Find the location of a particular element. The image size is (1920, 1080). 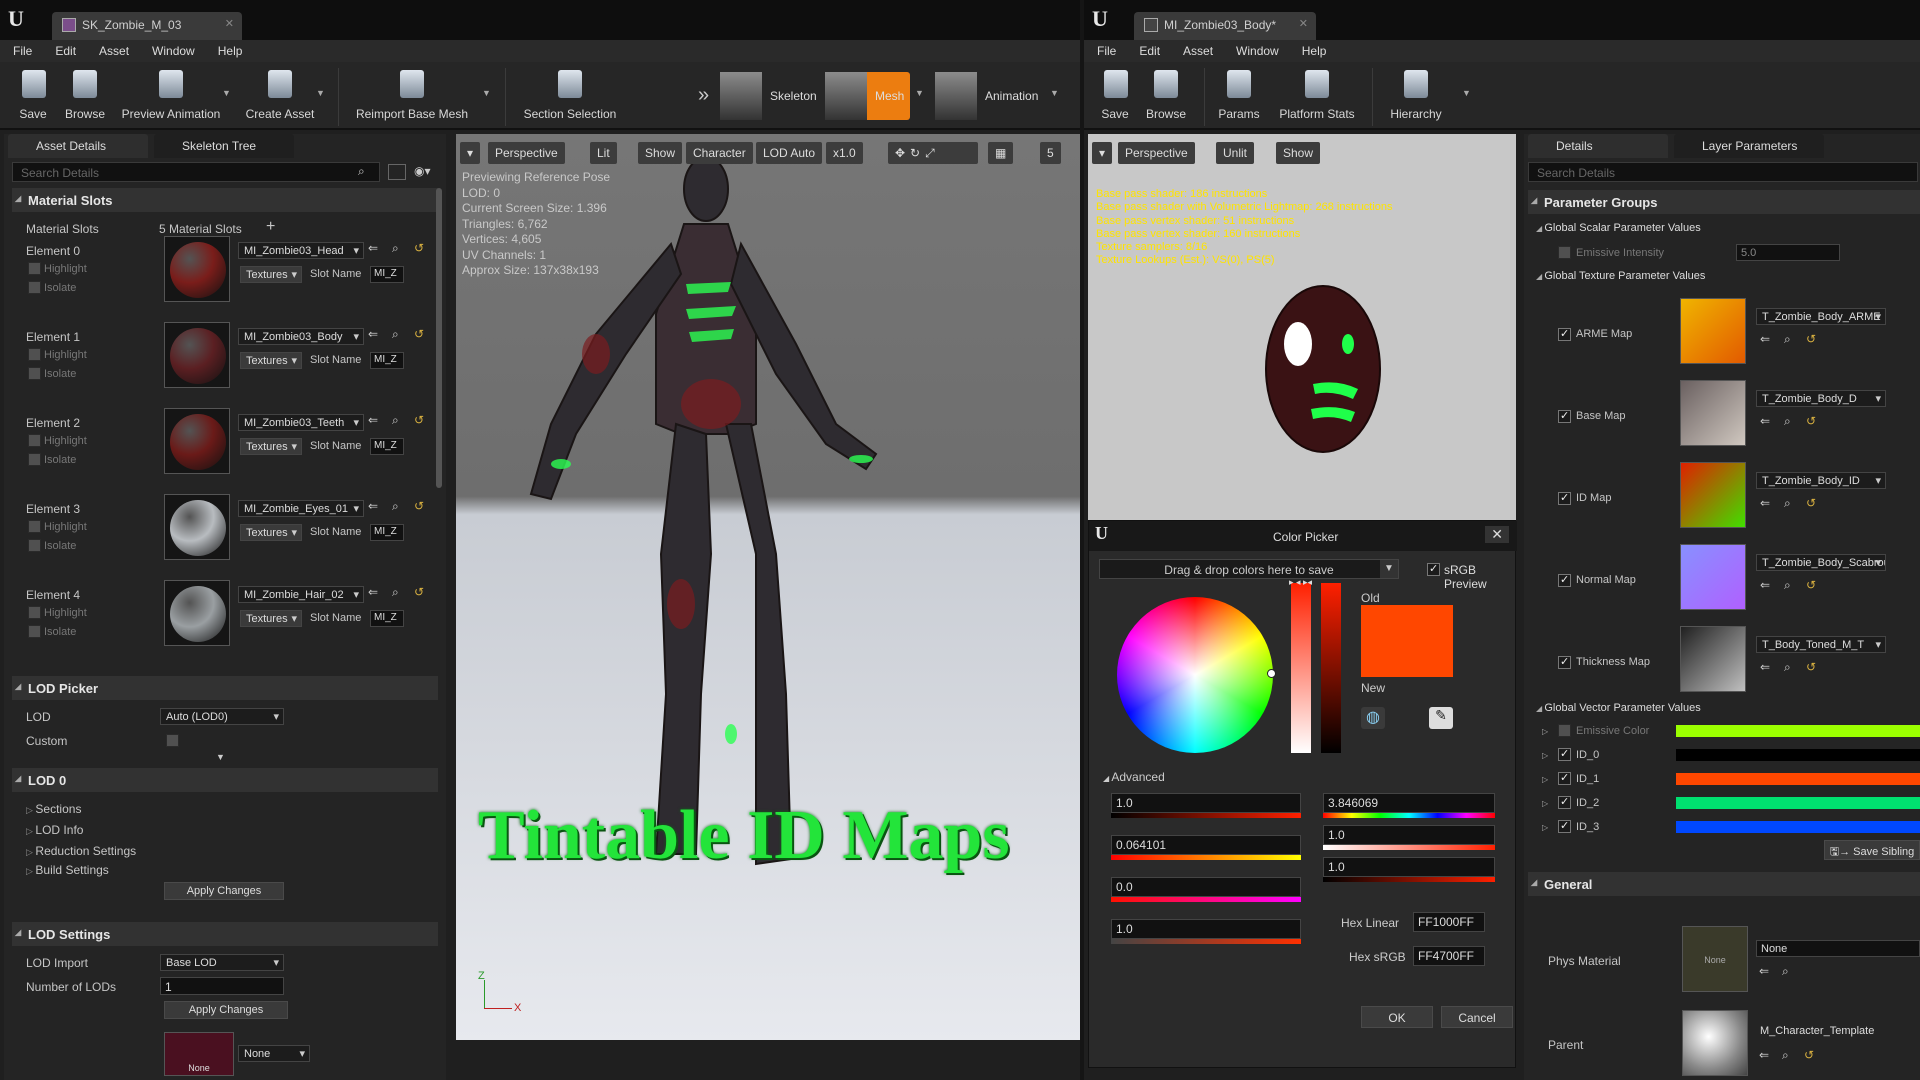

channel-h-input: 3.846069 is located at coordinates (1409, 803).